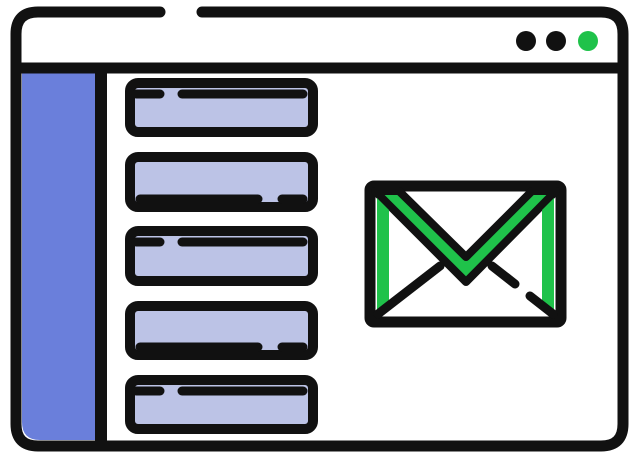 The image size is (639, 456). I want to click on sidebar, so click(64, 256).